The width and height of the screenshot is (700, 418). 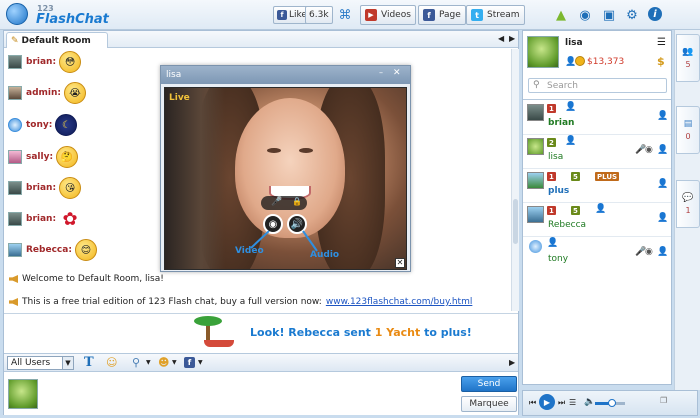 I want to click on profile-header: lisa 👤 $13,373 ☰ $, so click(x=597, y=53).